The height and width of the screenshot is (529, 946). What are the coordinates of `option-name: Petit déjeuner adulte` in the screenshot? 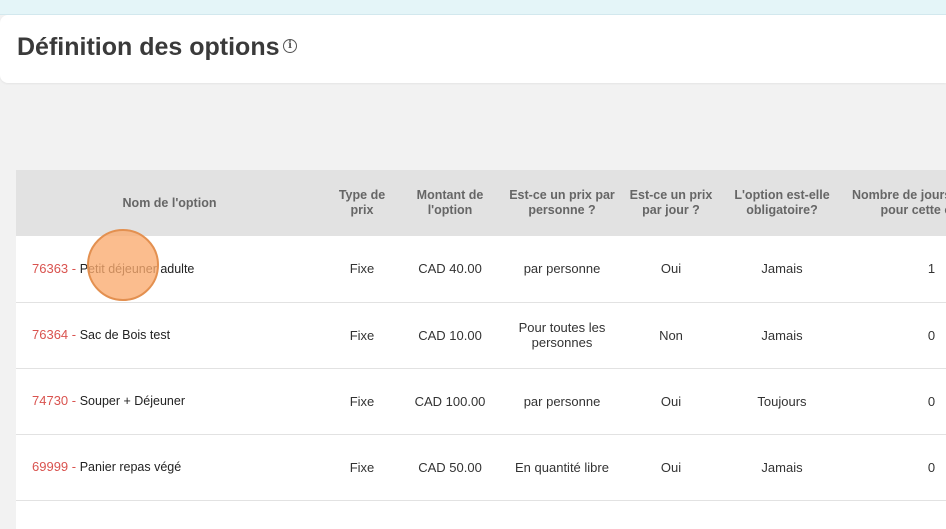 It's located at (137, 268).